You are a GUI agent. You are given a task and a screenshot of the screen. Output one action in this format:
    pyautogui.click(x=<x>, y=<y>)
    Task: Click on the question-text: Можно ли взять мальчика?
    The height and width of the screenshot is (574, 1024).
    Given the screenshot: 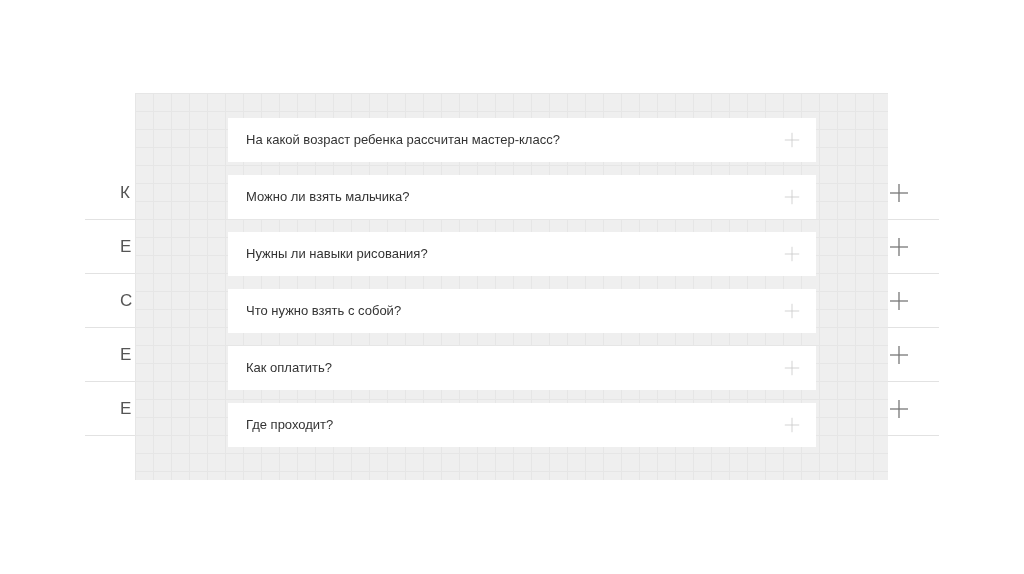 What is the action you would take?
    pyautogui.click(x=328, y=197)
    